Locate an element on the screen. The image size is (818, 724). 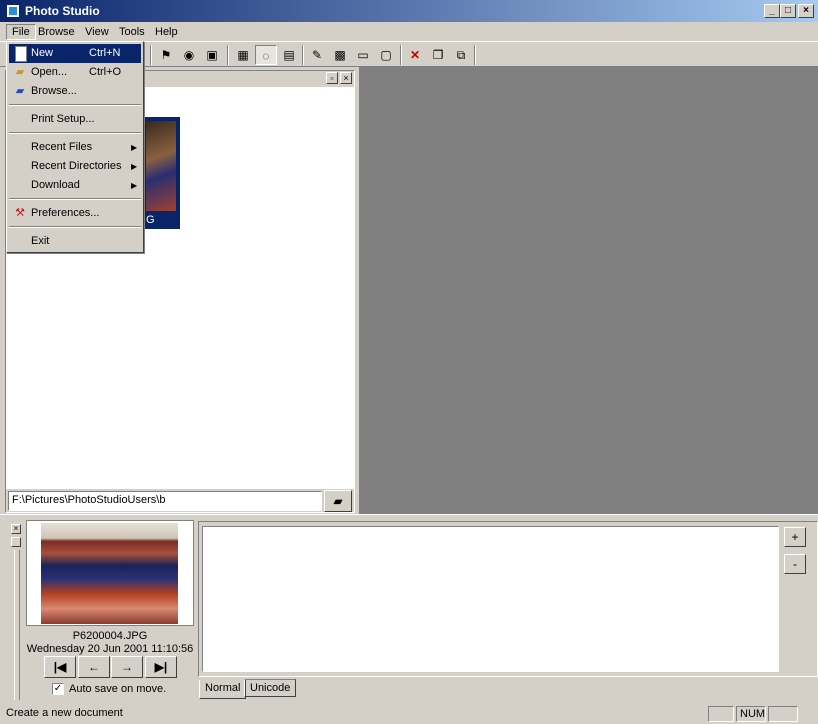
bottom-separator is located at coordinates (409, 516).